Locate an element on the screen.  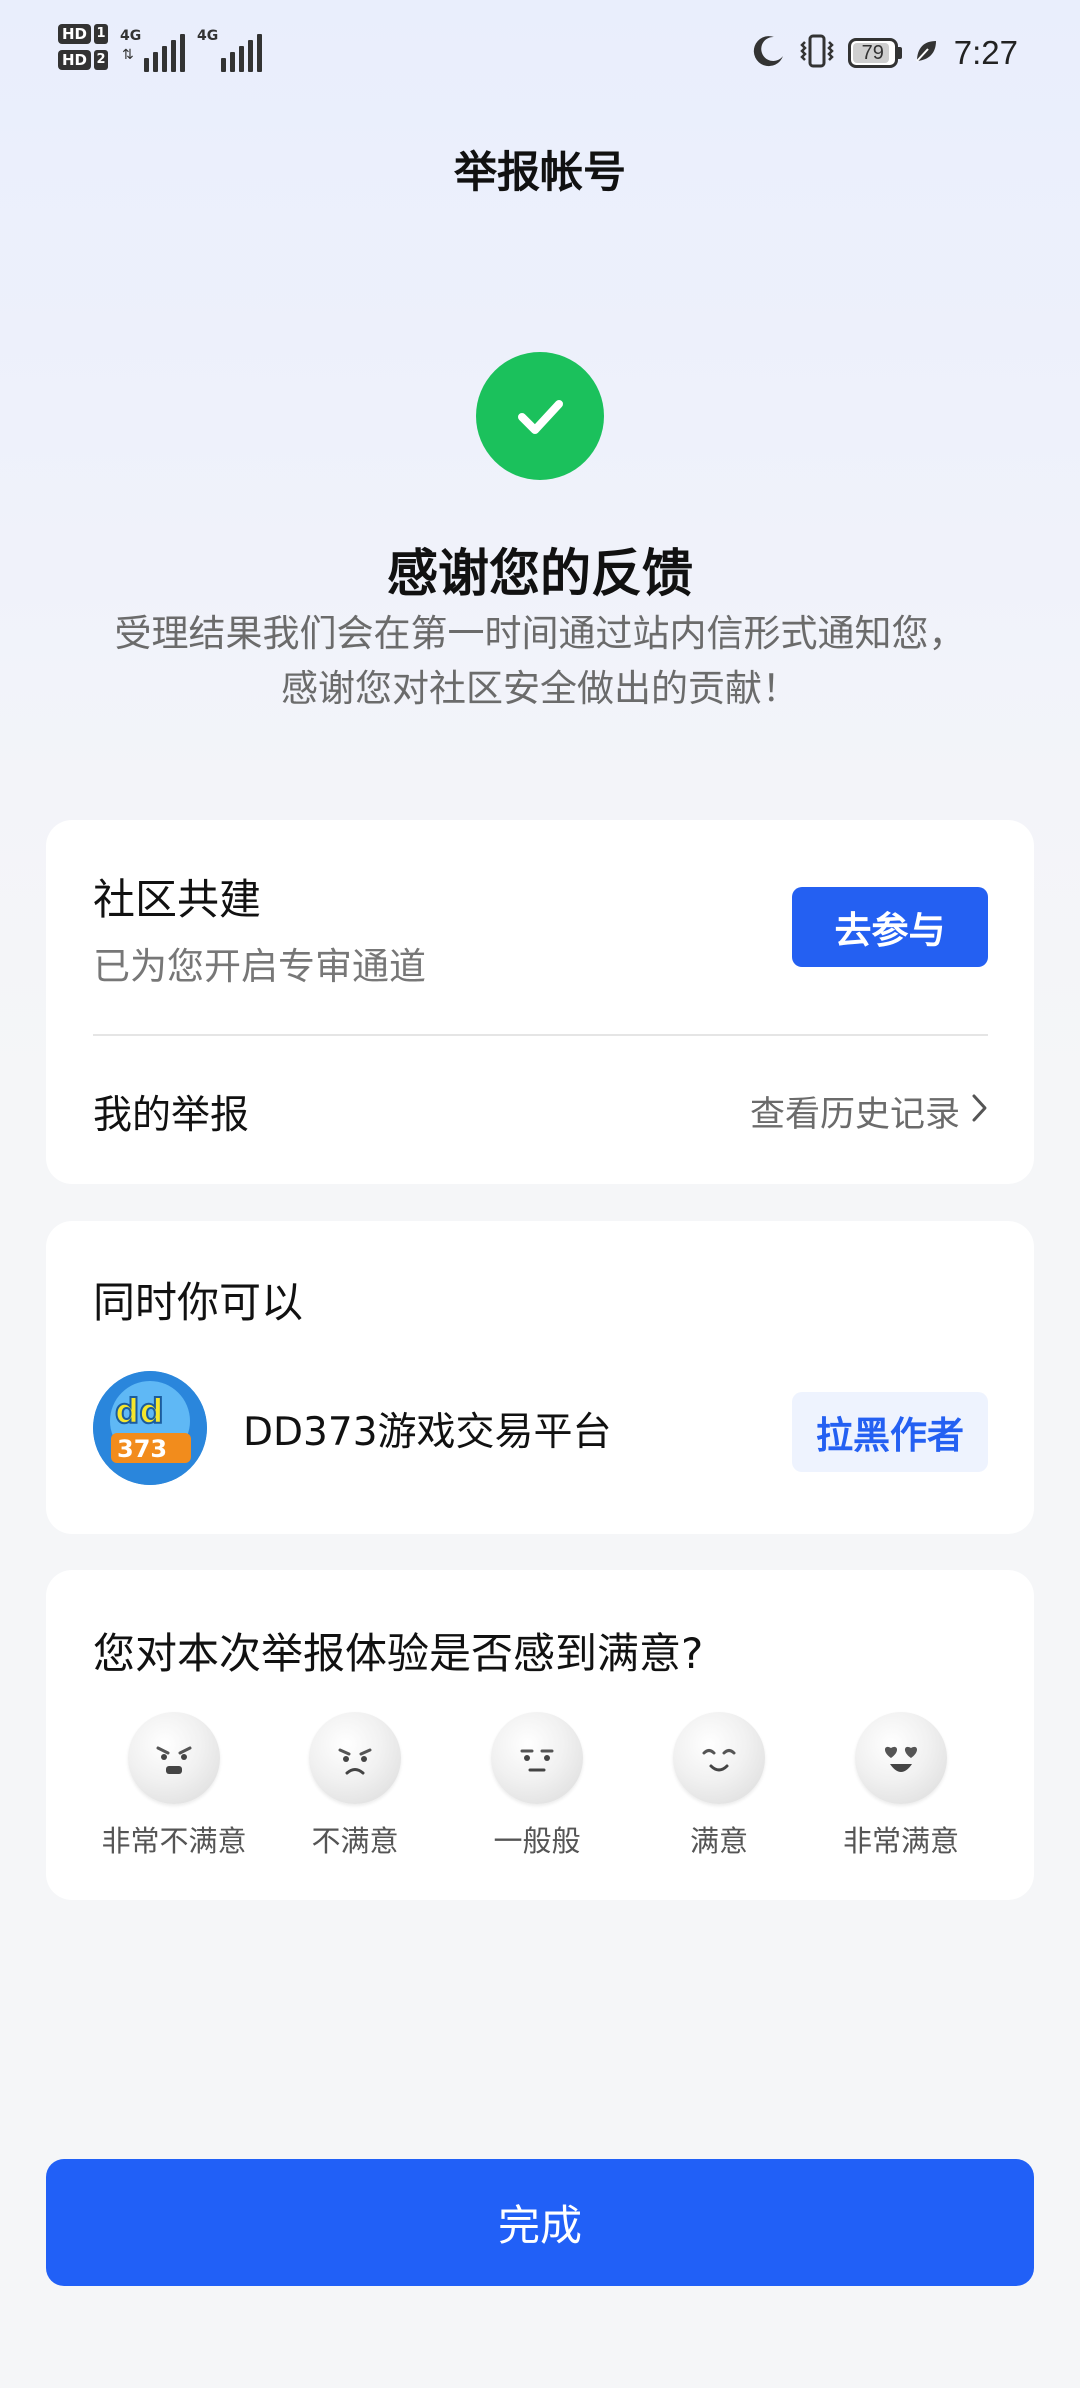
status-bar: HD 1 HD 2 4G ⇅ 4G 79 7:27 is located at coordinates (540, 55).